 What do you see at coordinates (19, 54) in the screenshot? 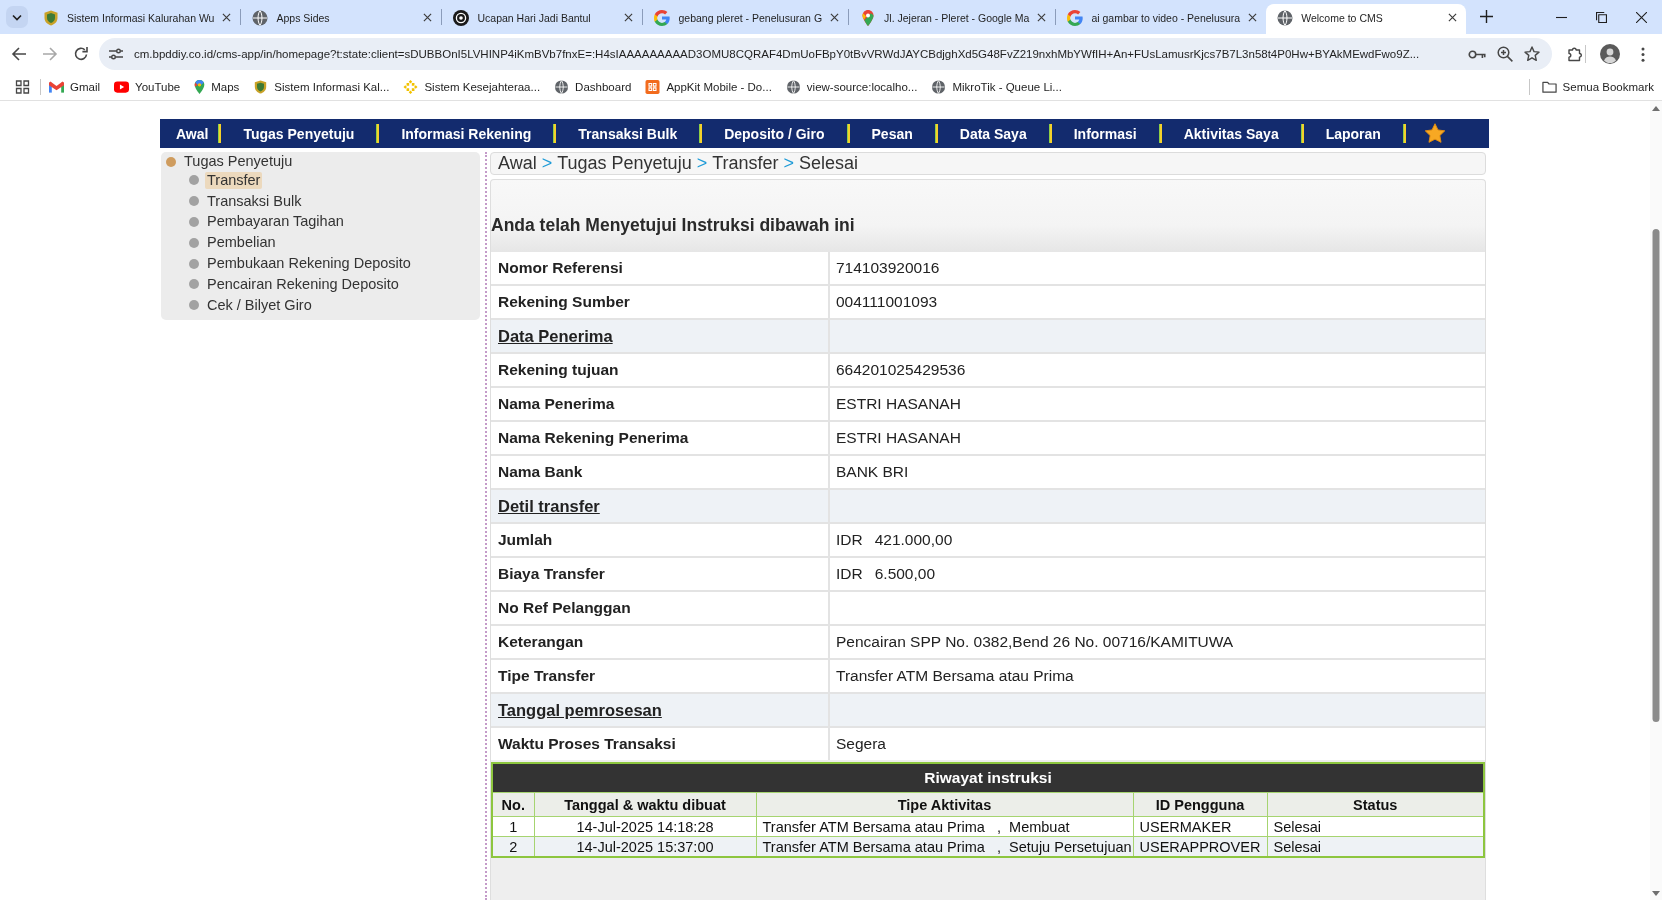
I see `back-arrow-icon` at bounding box center [19, 54].